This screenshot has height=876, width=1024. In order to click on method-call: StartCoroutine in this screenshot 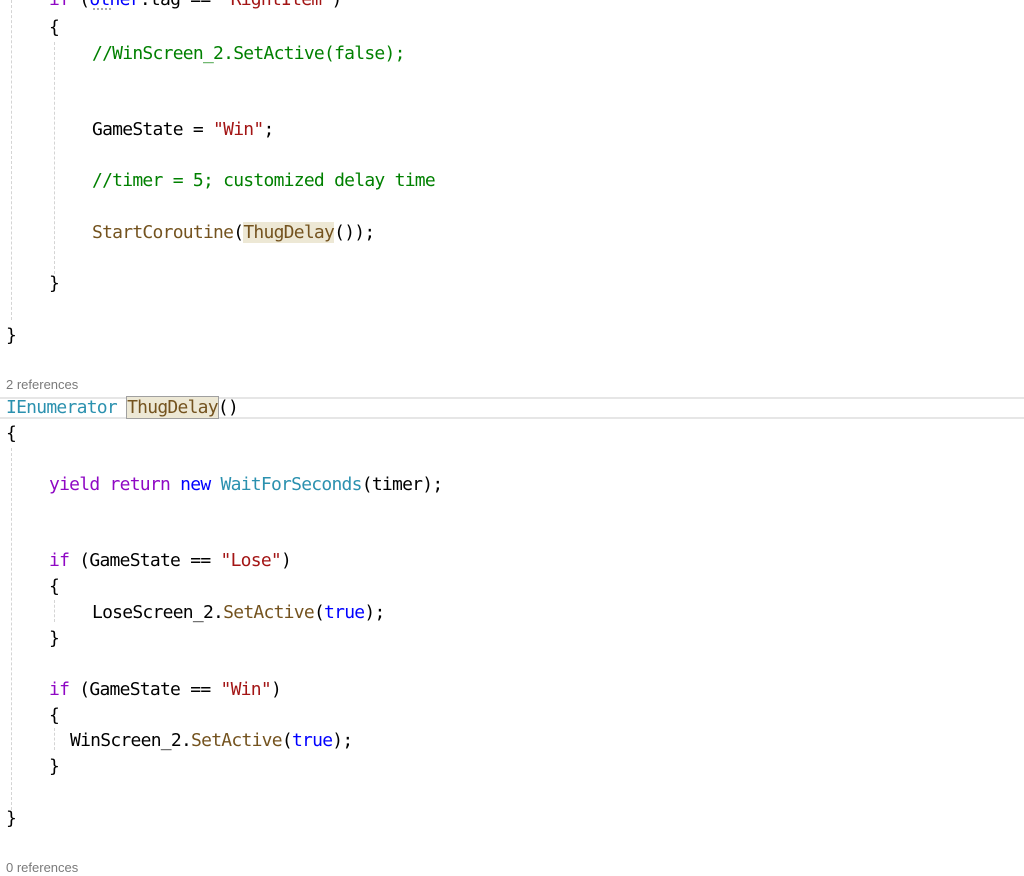, I will do `click(163, 232)`.